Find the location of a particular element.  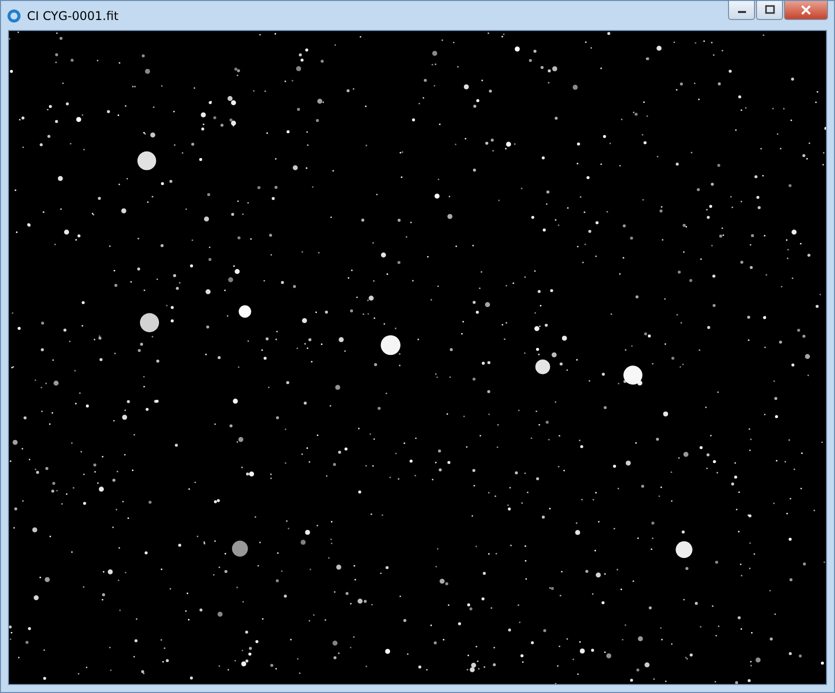

ring-icon is located at coordinates (14, 15).